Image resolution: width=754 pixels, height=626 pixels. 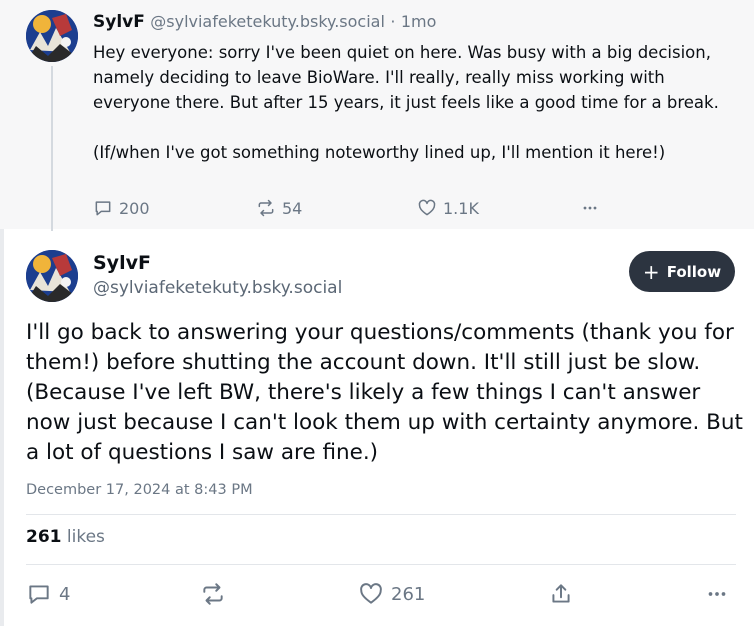 I want to click on repost-button, so click(x=213, y=594).